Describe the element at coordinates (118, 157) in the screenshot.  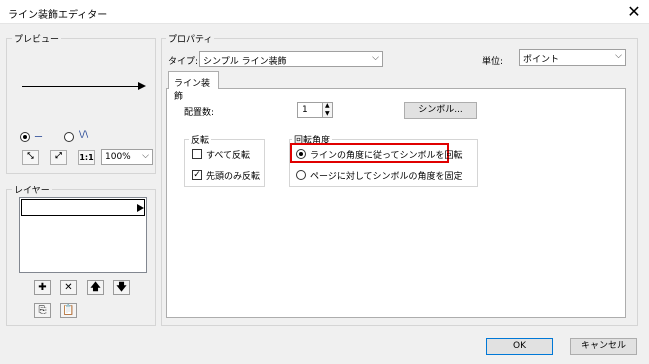
I see `zoom-value: 100%` at that location.